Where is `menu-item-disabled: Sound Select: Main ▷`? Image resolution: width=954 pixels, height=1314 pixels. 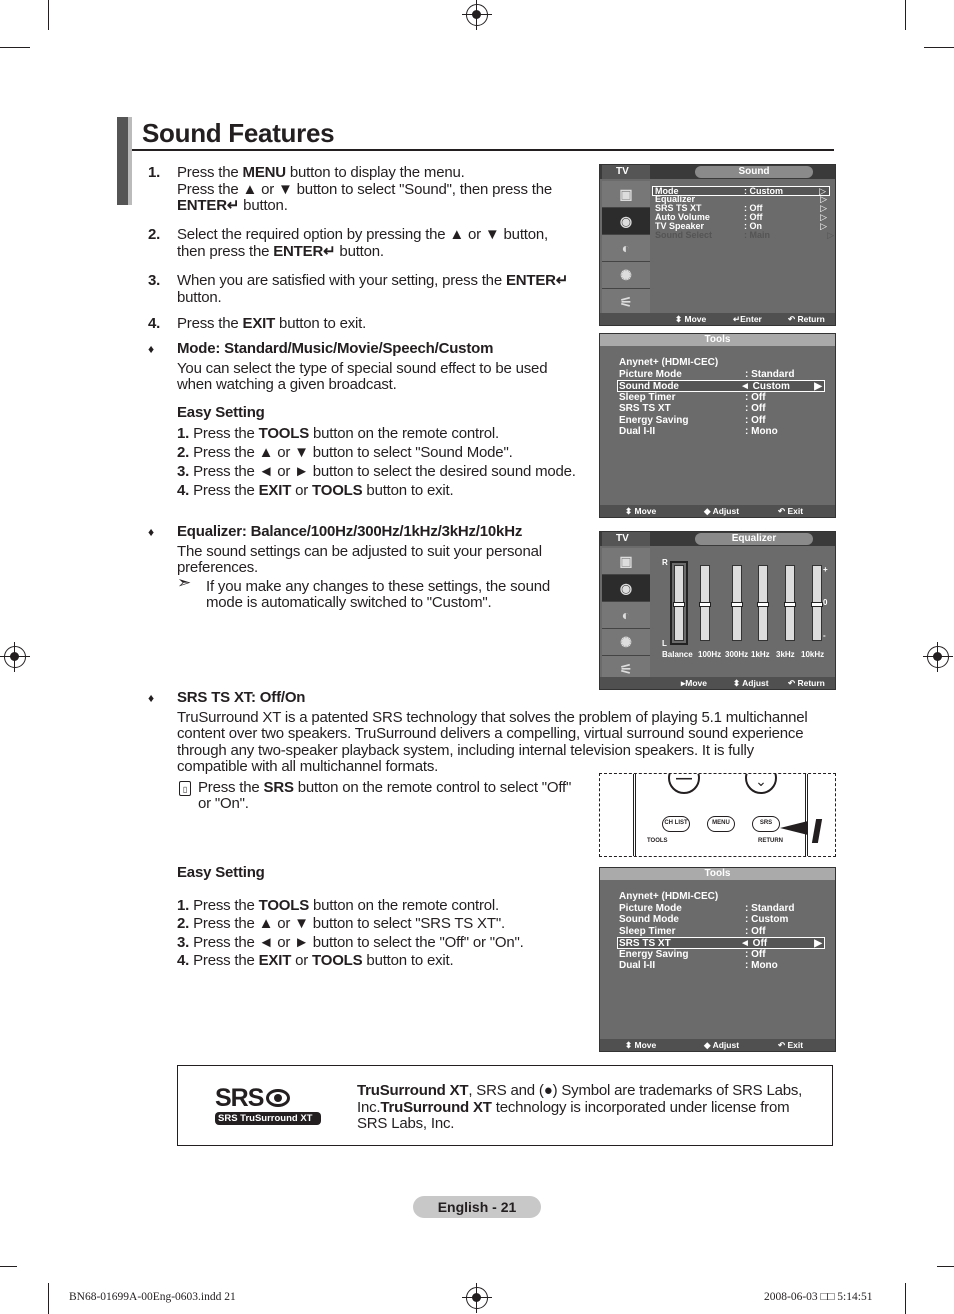 menu-item-disabled: Sound Select: Main ▷ is located at coordinates (744, 235).